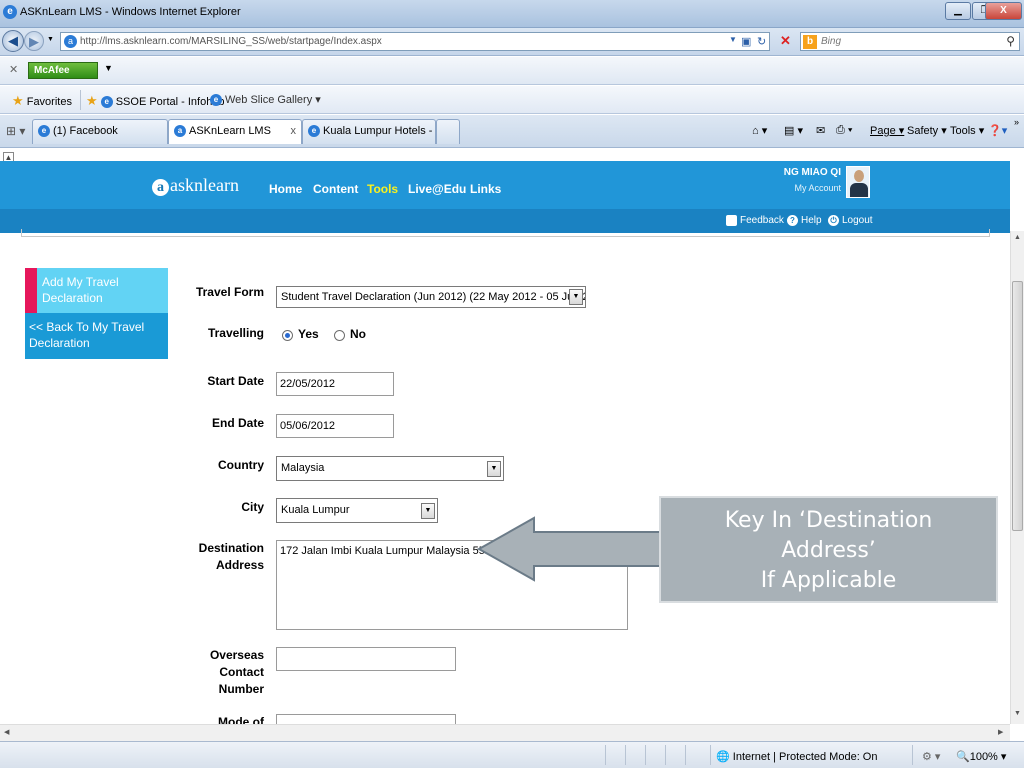 The height and width of the screenshot is (768, 1024). I want to click on menu-home: Home, so click(285, 189).